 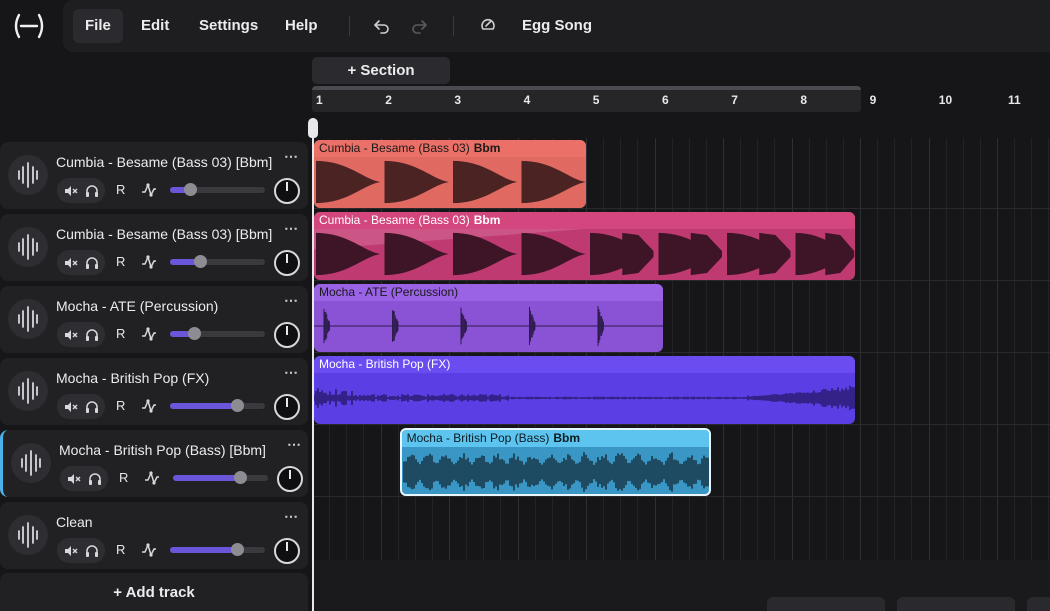 I want to click on clip-name: Mocha - ATE (Percussion), so click(x=389, y=292).